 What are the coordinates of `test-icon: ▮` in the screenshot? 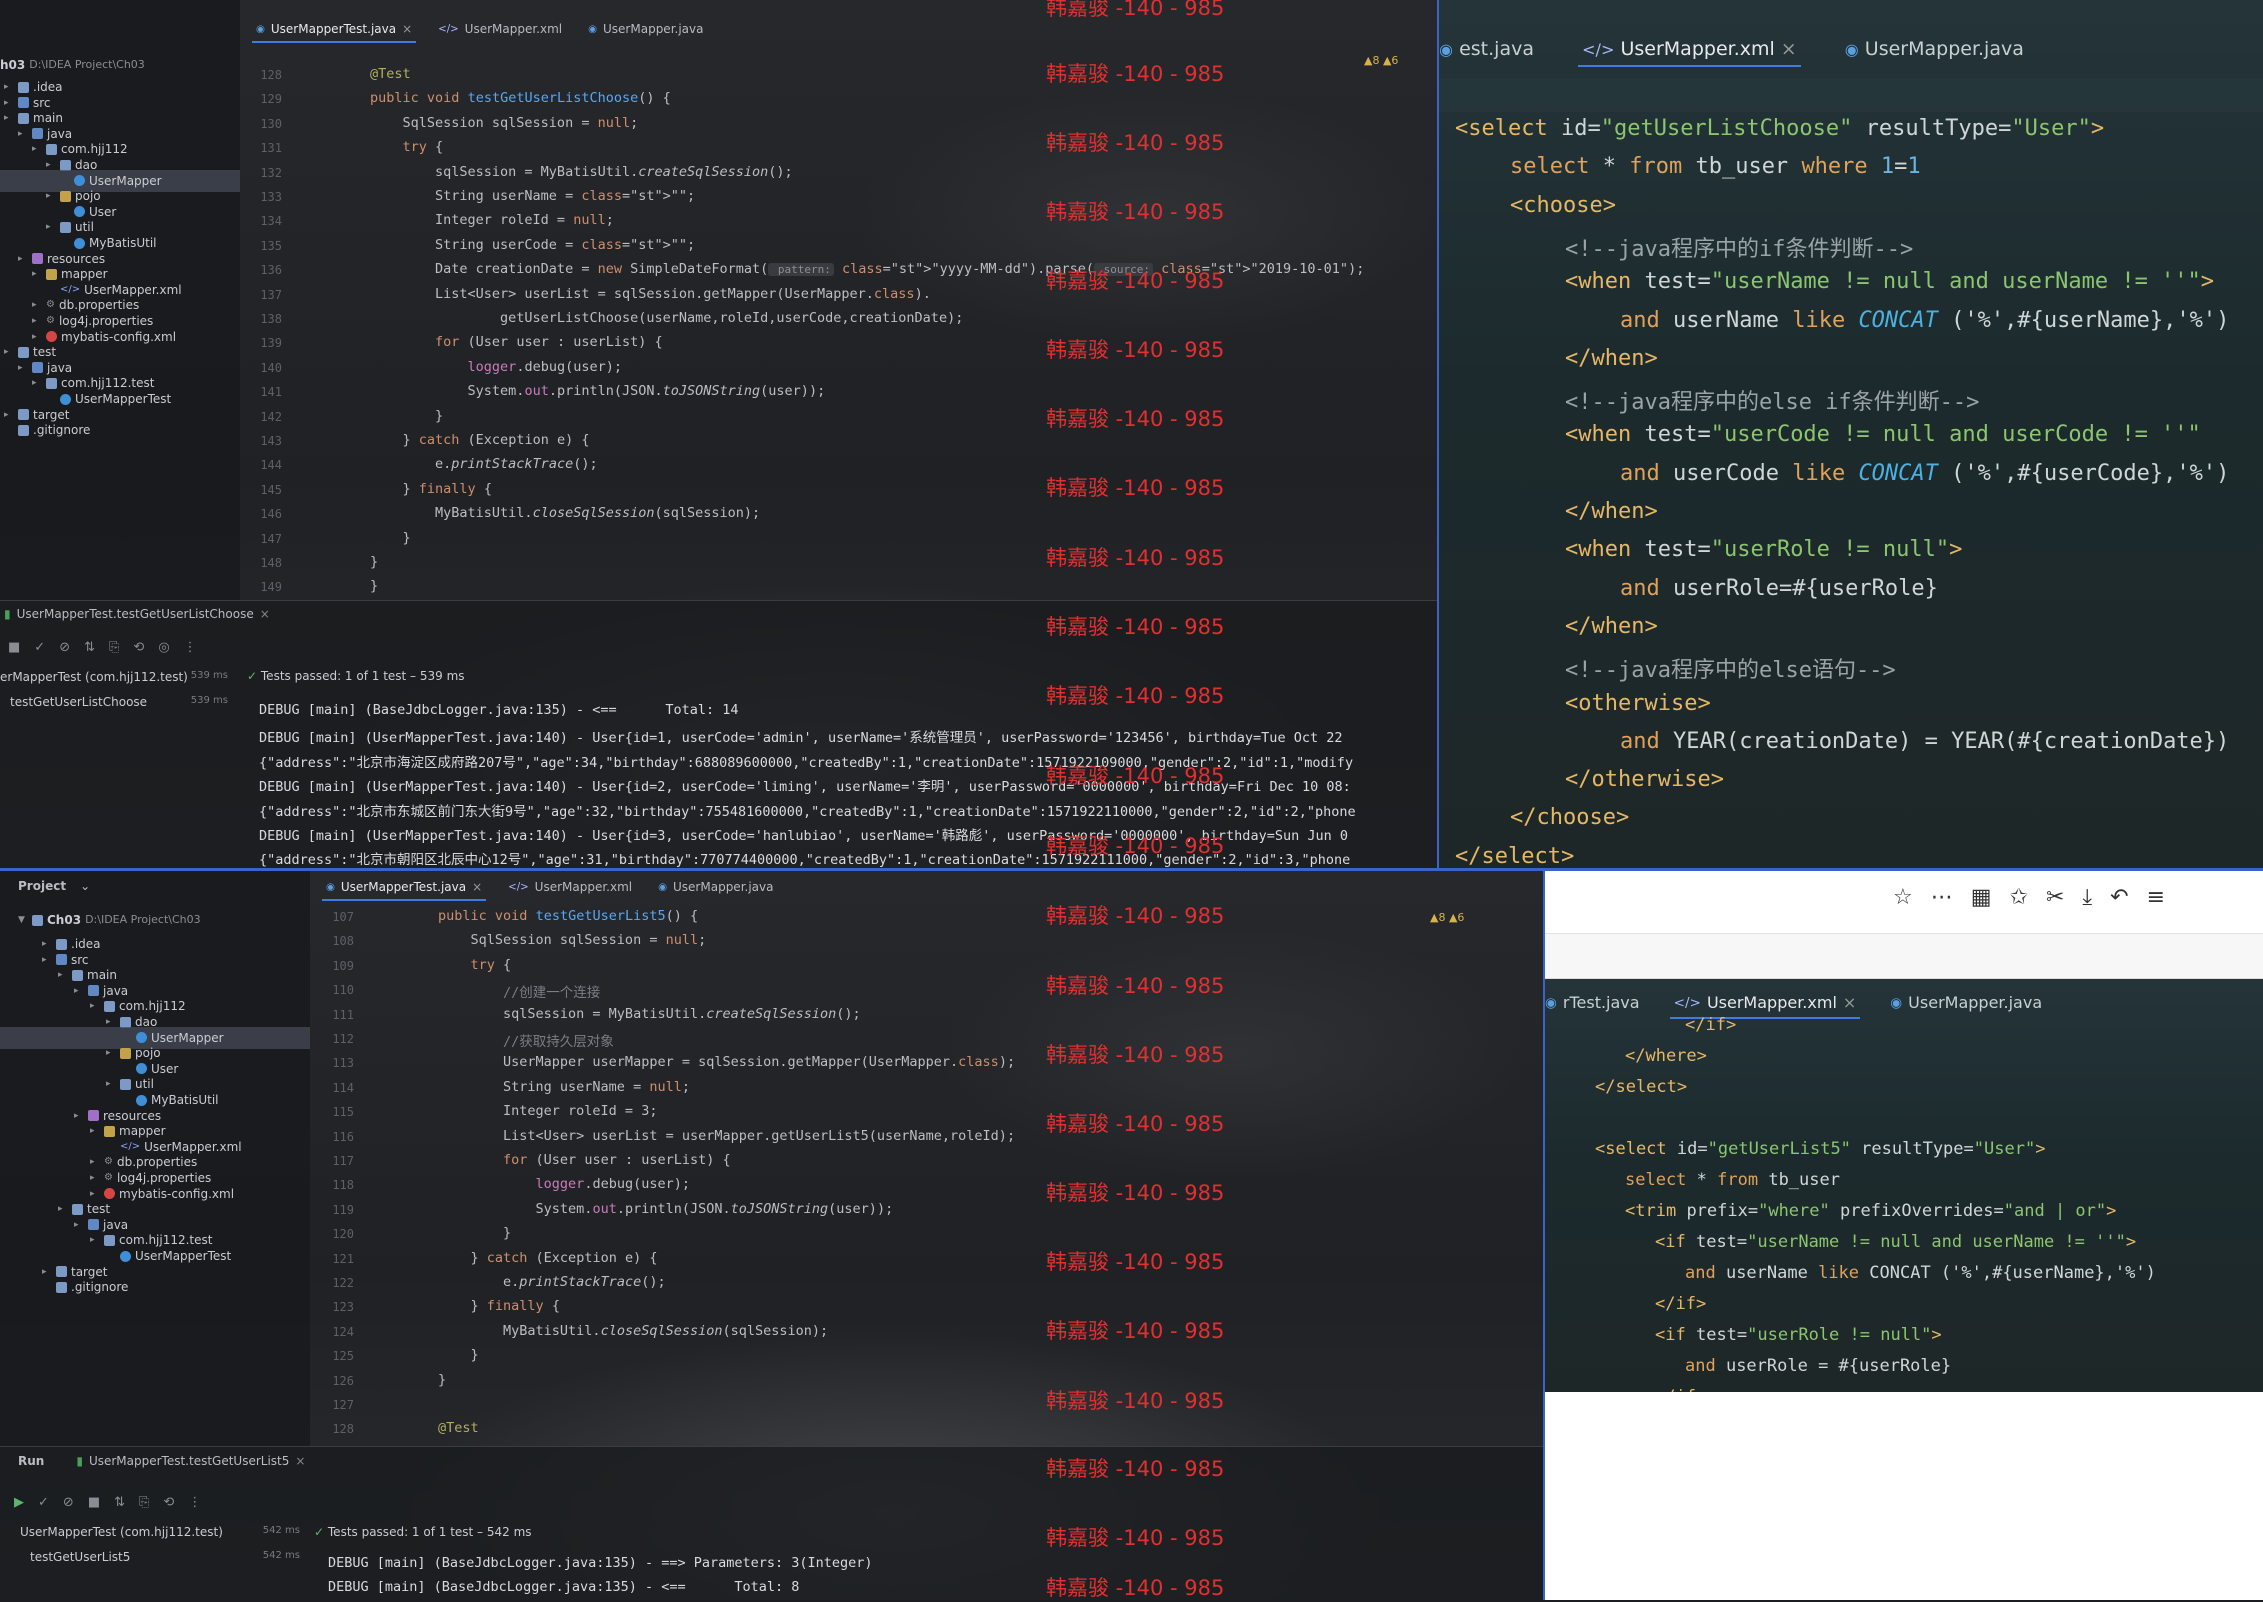 It's located at (79, 1461).